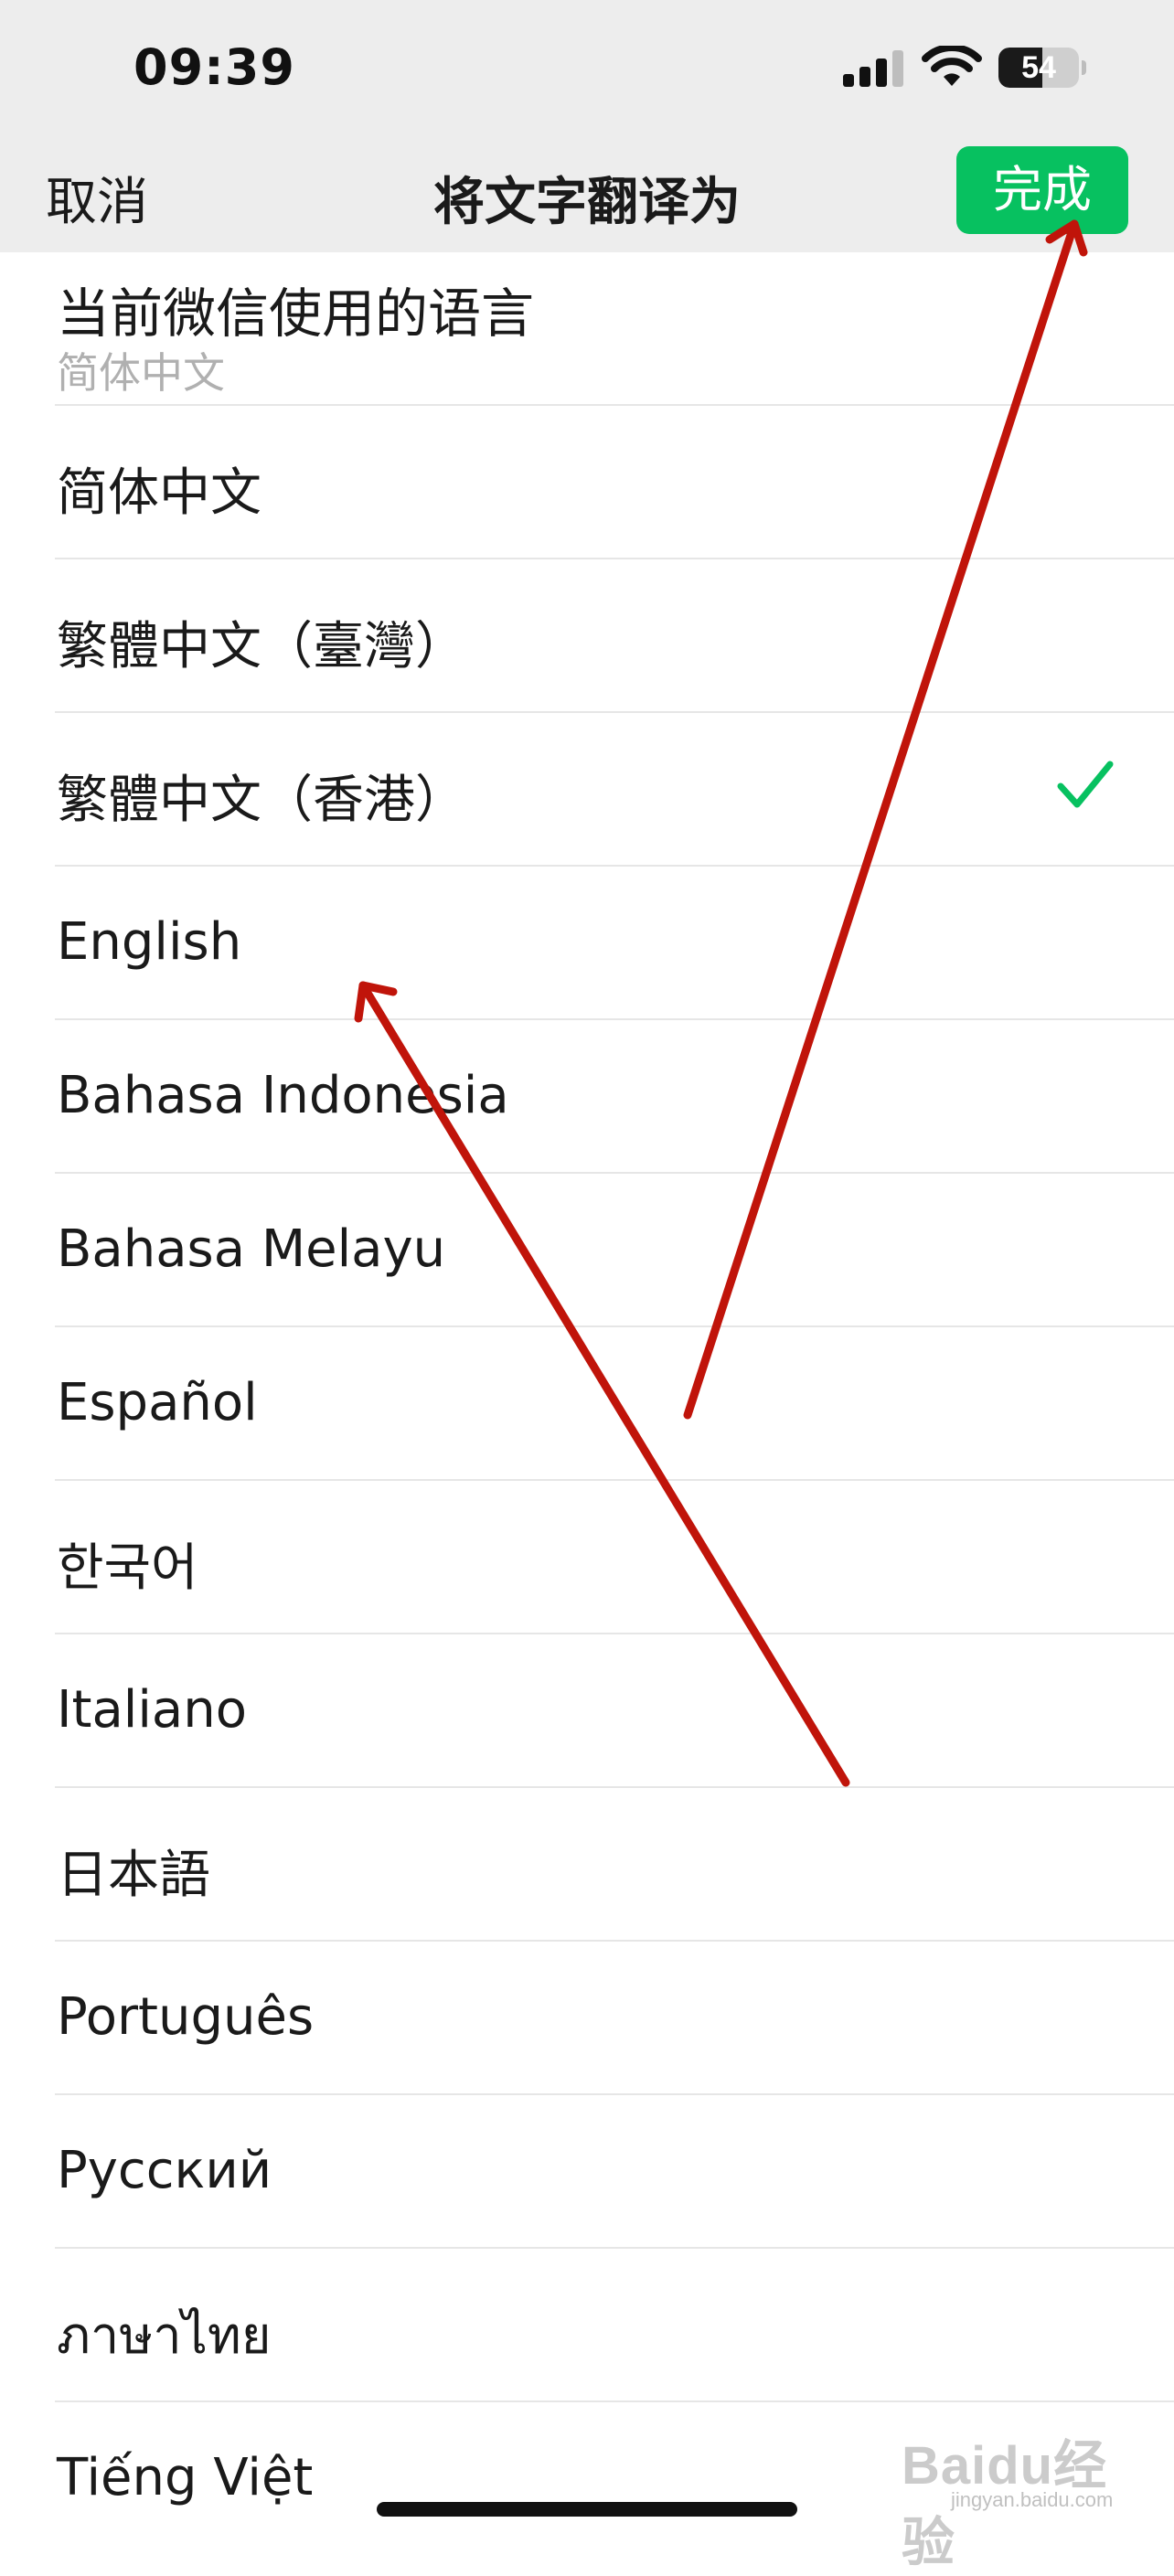  I want to click on nav-header: 取消 将文字翻译为 完成, so click(587, 194).